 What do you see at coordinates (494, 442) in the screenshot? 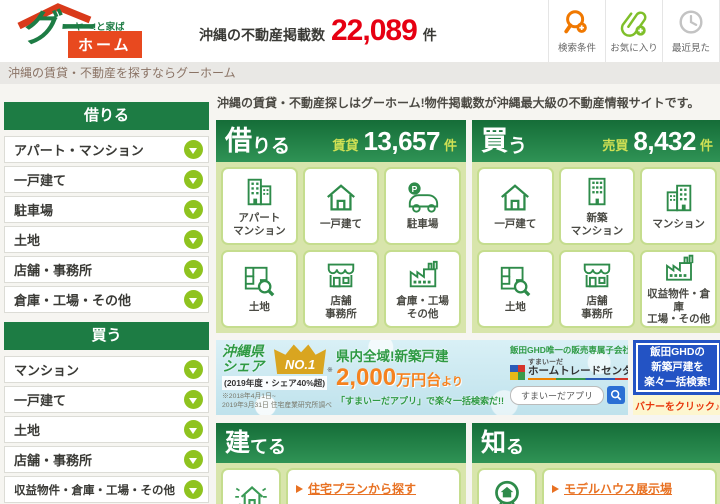
I see `know-title-main: 知` at bounding box center [494, 442].